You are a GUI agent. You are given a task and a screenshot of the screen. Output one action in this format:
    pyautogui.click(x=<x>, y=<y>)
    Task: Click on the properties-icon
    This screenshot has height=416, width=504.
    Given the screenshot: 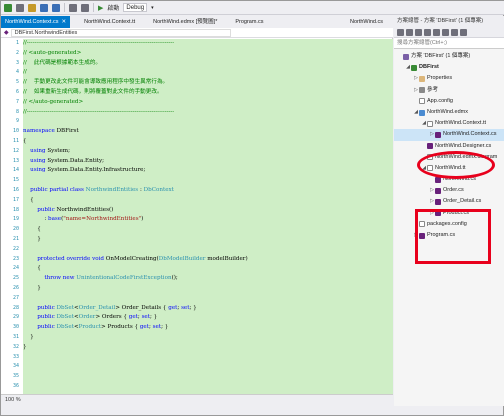 What is the action you would take?
    pyautogui.click(x=463, y=32)
    